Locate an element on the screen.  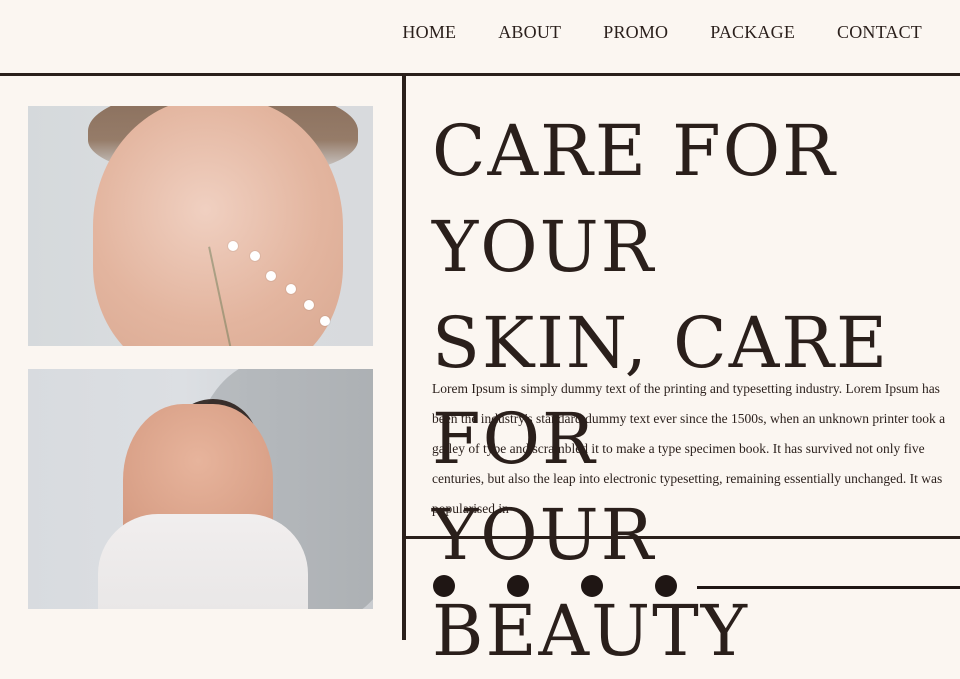
hero-photo-woman-touching-face is located at coordinates (200, 489).